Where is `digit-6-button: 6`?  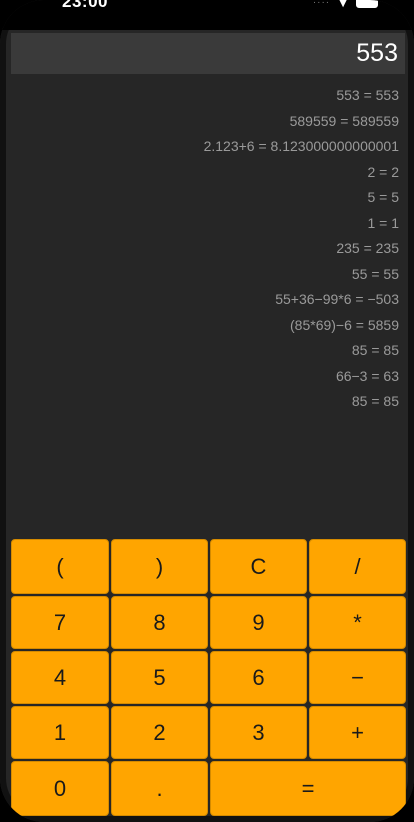 digit-6-button: 6 is located at coordinates (258, 677).